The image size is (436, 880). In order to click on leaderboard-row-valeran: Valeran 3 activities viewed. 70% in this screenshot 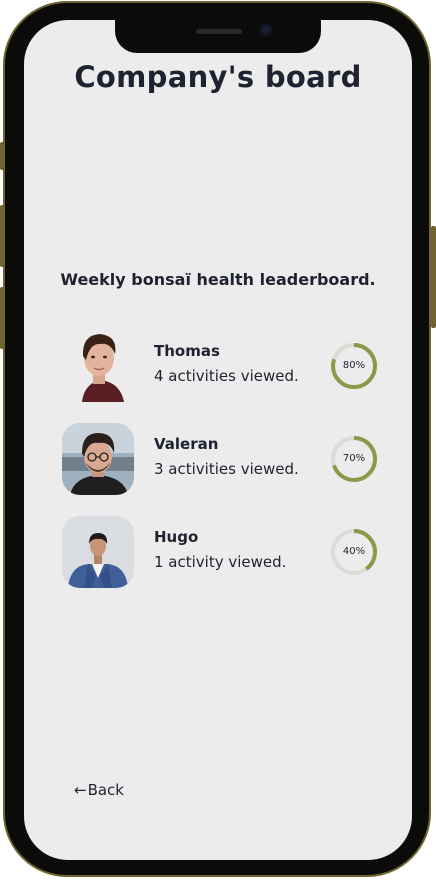, I will do `click(222, 459)`.